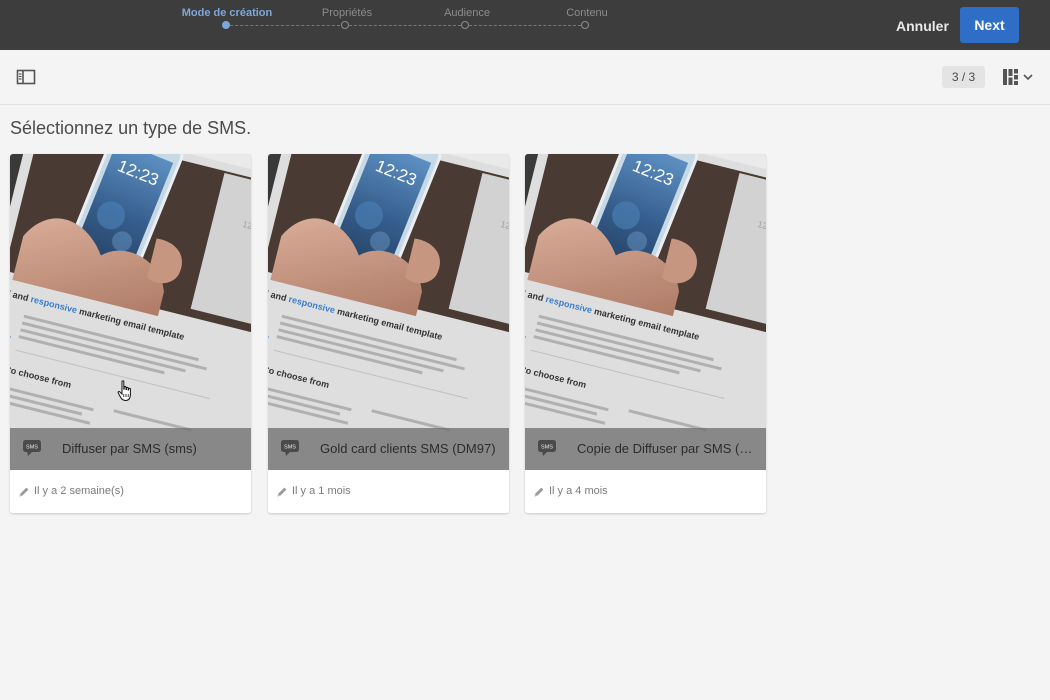 This screenshot has width=1050, height=700. I want to click on card-footer: Il y a 4 mois, so click(645, 491).